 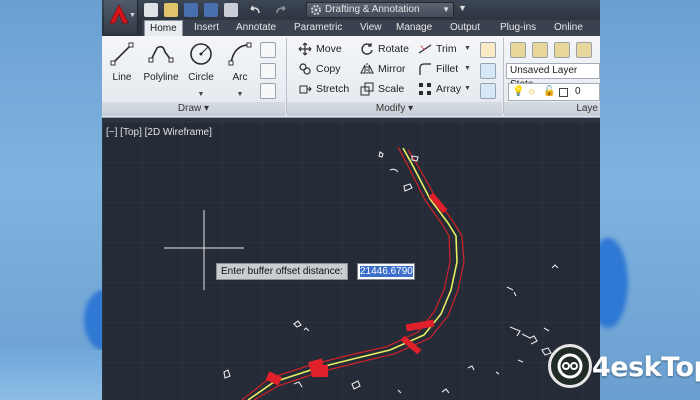 What do you see at coordinates (584, 50) in the screenshot?
I see `layer-off-icon` at bounding box center [584, 50].